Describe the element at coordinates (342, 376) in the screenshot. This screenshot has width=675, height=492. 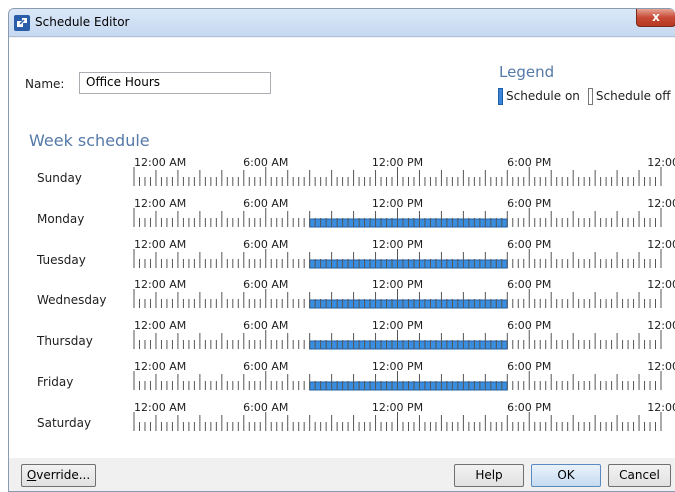
I see `day-timeline-friday: 12:00 AM 6:00 AM 12:00 PM 6:00 PM 12:00` at that location.